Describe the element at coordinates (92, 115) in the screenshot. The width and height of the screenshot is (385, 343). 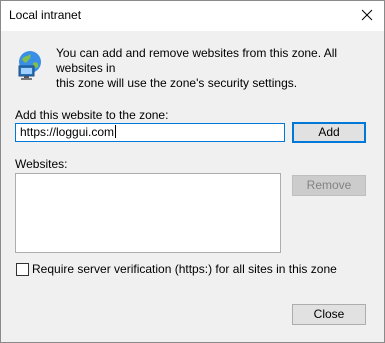
I see `add-website-label: Add this website to the zone:` at that location.